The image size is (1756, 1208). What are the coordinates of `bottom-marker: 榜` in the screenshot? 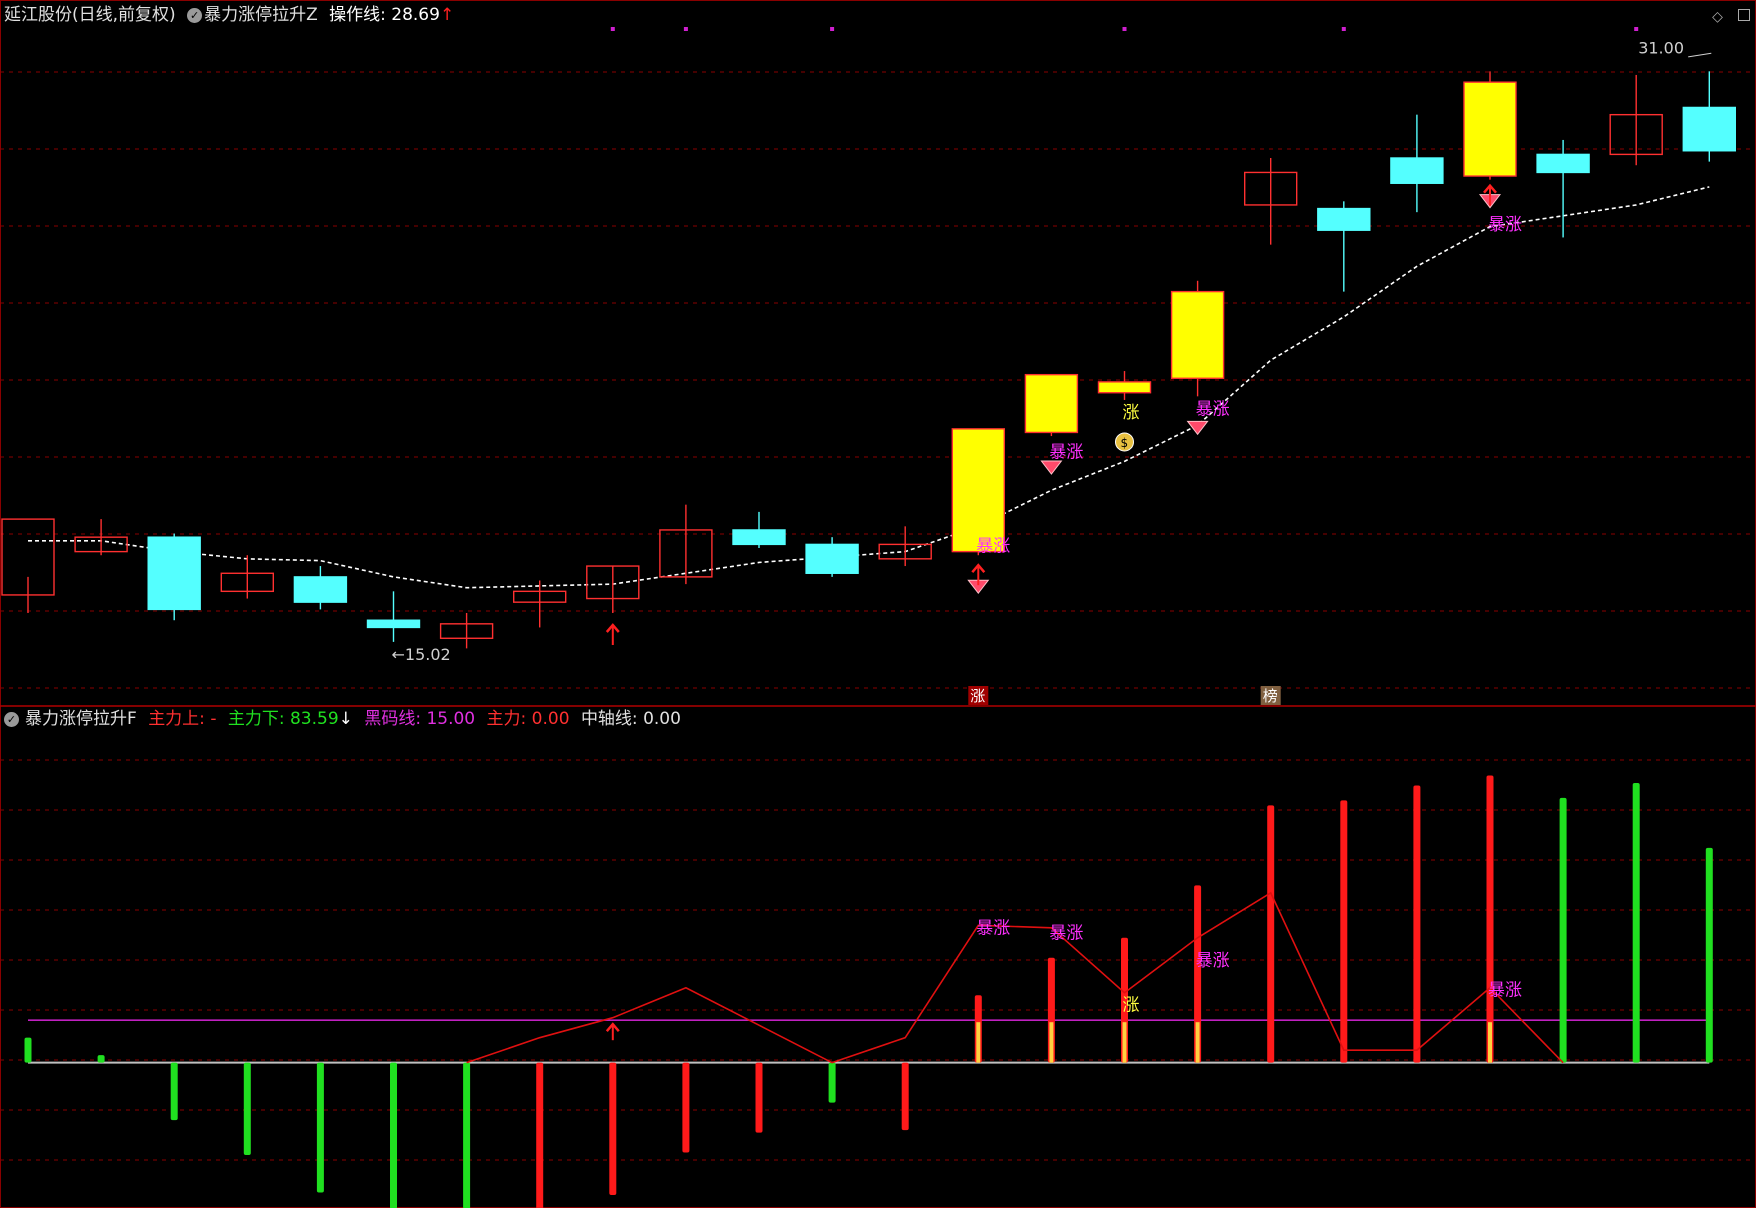 It's located at (1270, 696).